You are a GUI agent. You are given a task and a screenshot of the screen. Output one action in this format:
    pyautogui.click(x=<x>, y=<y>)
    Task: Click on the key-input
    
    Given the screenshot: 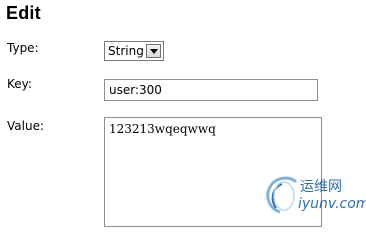 What is the action you would take?
    pyautogui.click(x=211, y=90)
    